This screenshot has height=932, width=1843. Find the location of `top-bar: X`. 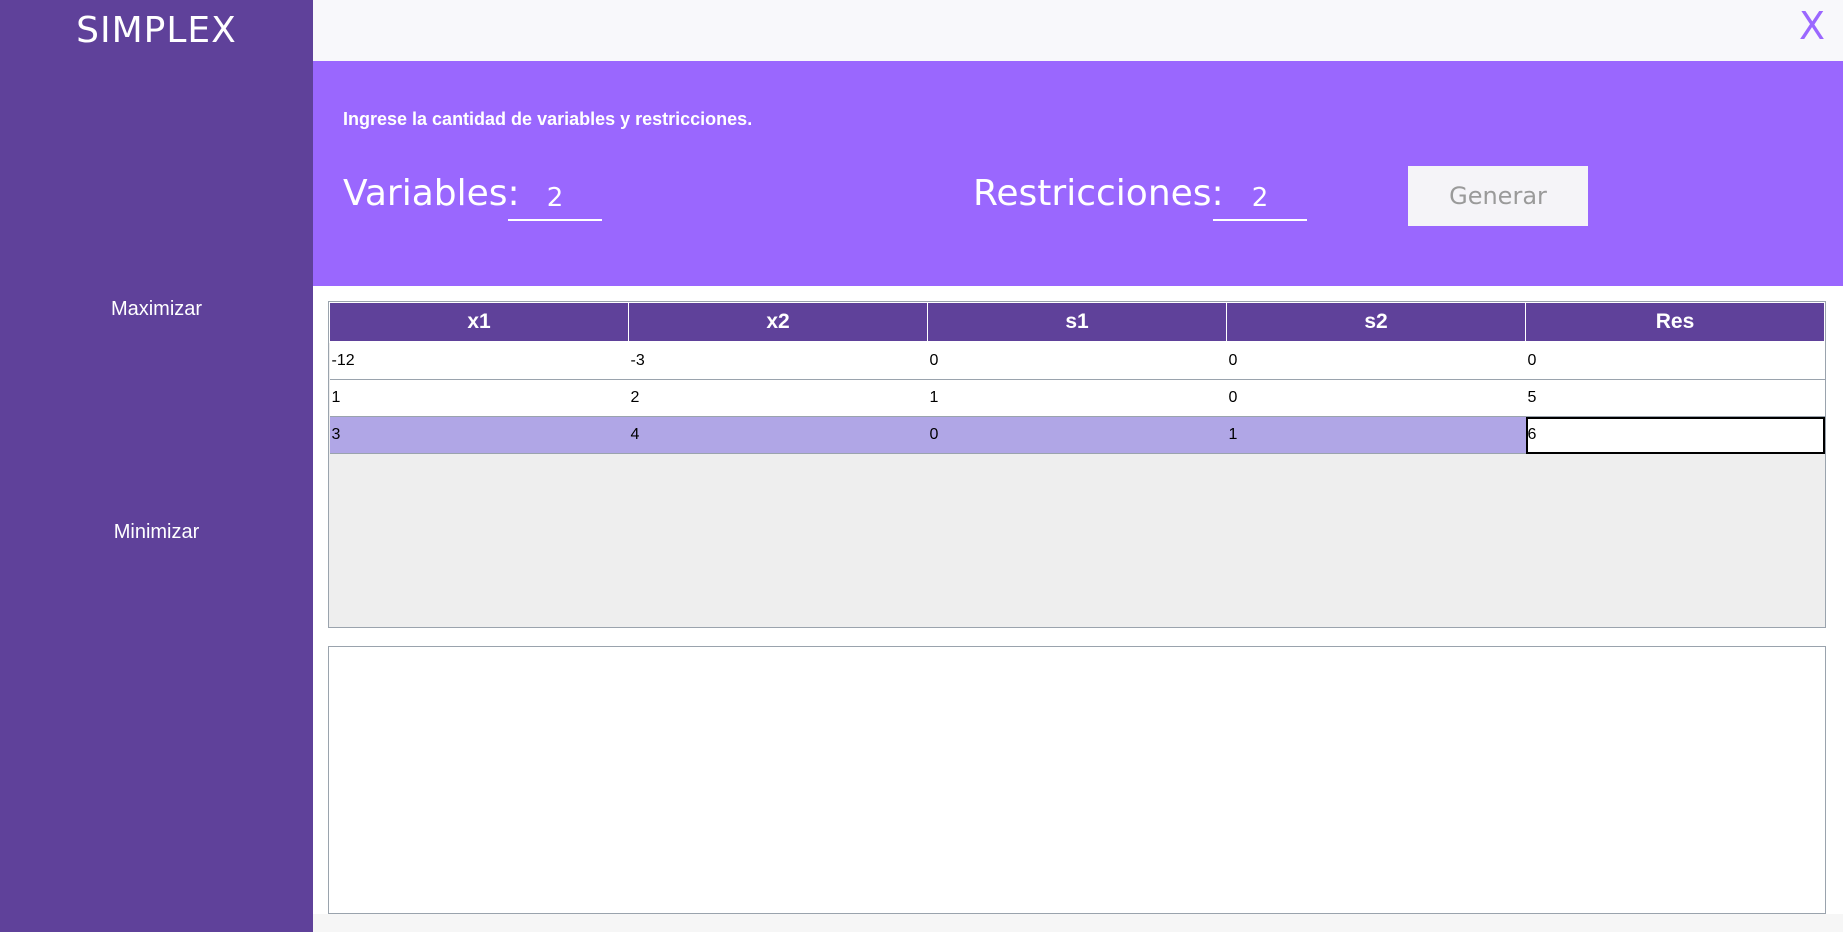

top-bar: X is located at coordinates (1078, 30).